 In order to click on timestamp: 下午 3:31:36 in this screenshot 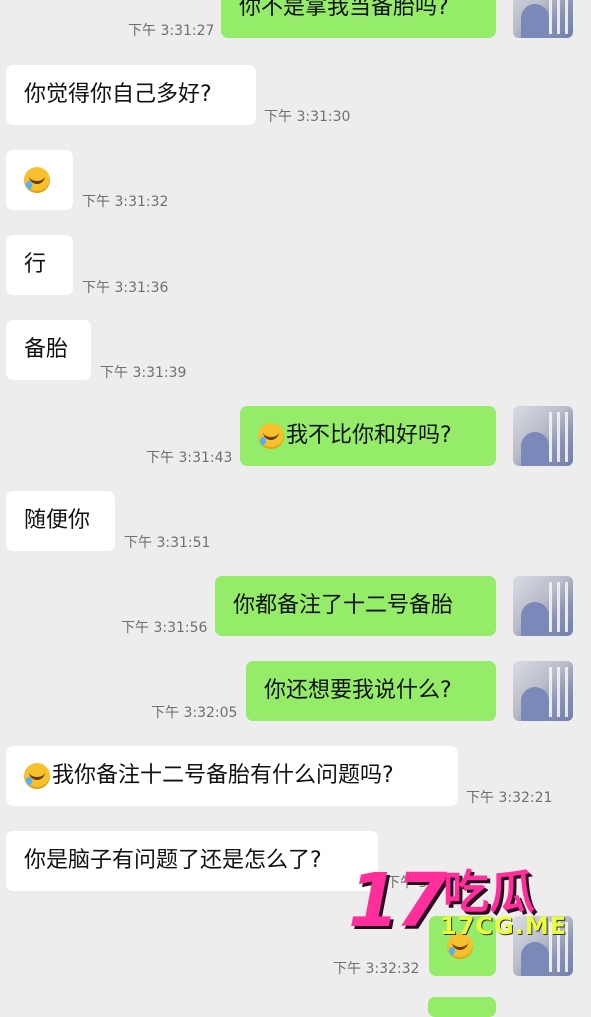, I will do `click(125, 288)`.